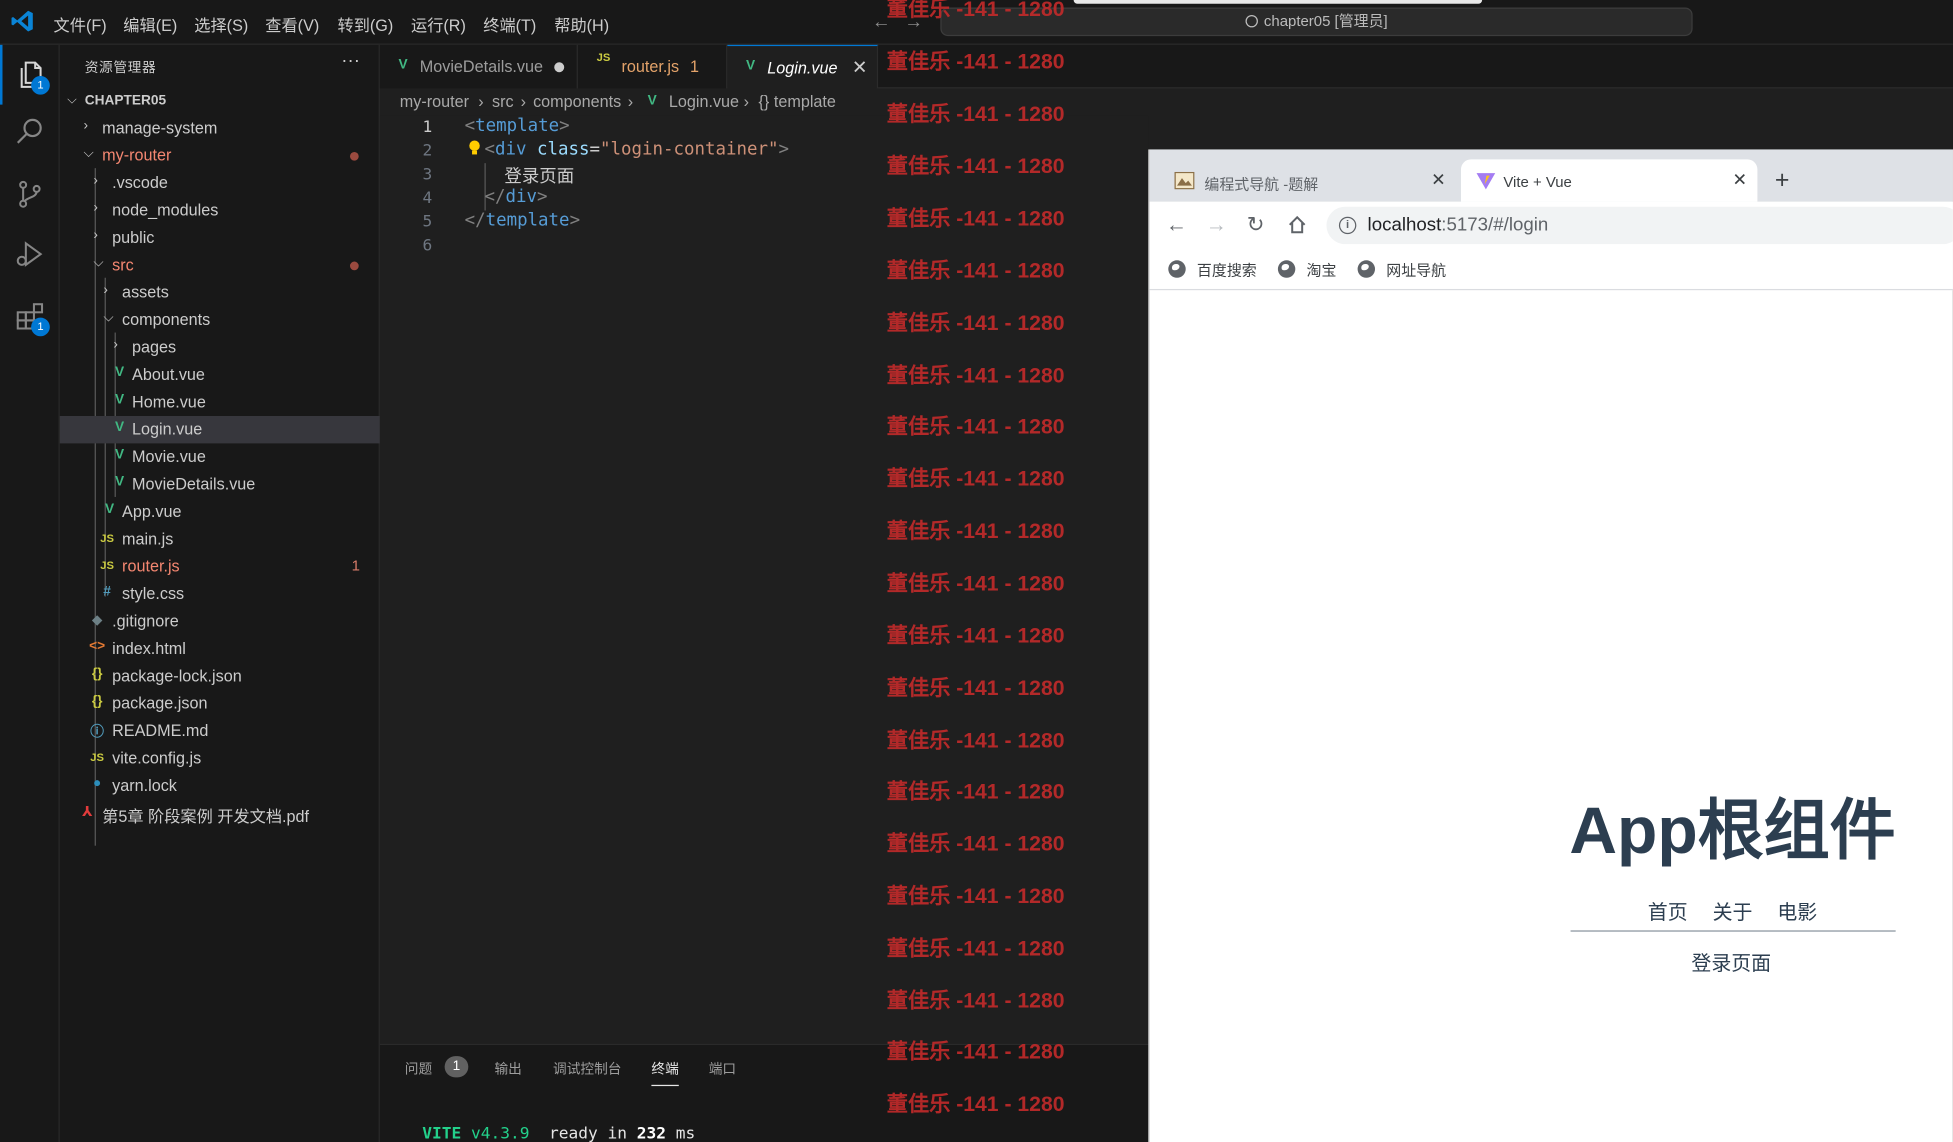 The image size is (1953, 1142). I want to click on home-icon, so click(1297, 224).